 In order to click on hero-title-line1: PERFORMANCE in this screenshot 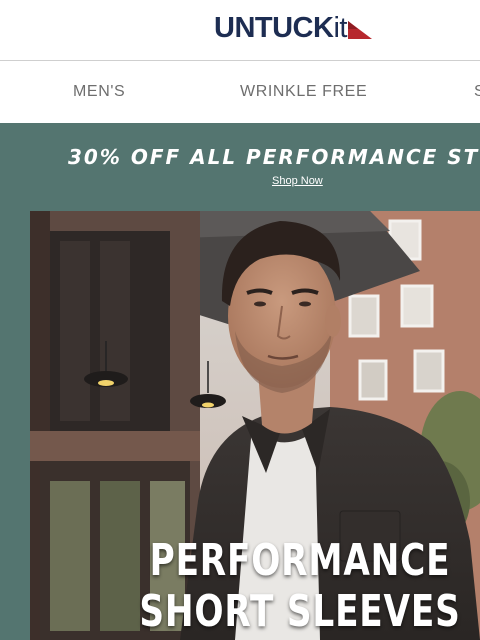, I will do `click(300, 560)`.